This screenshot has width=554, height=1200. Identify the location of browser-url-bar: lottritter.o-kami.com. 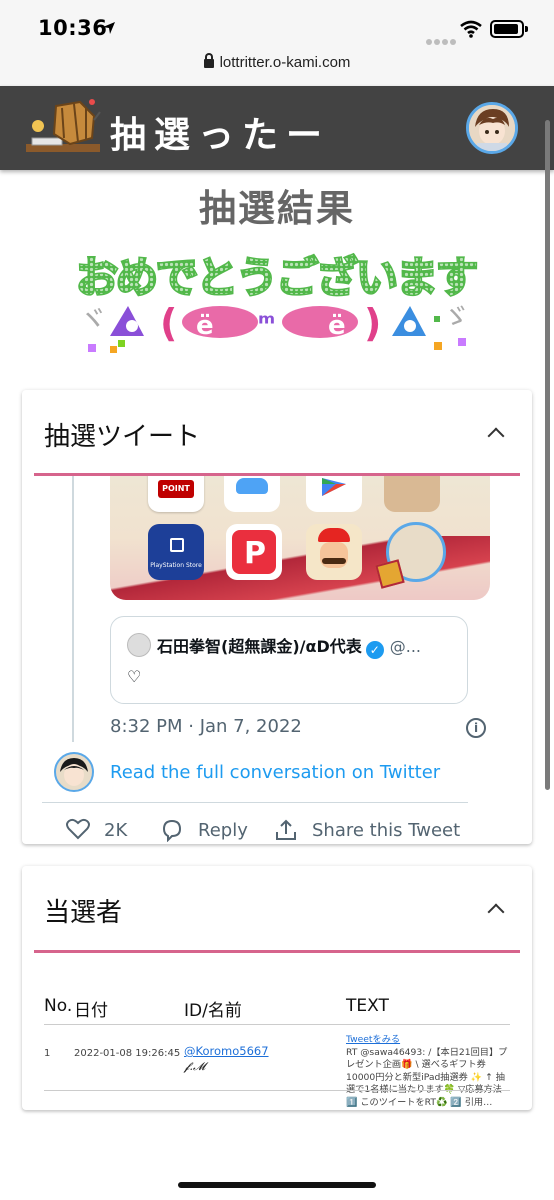
(277, 69).